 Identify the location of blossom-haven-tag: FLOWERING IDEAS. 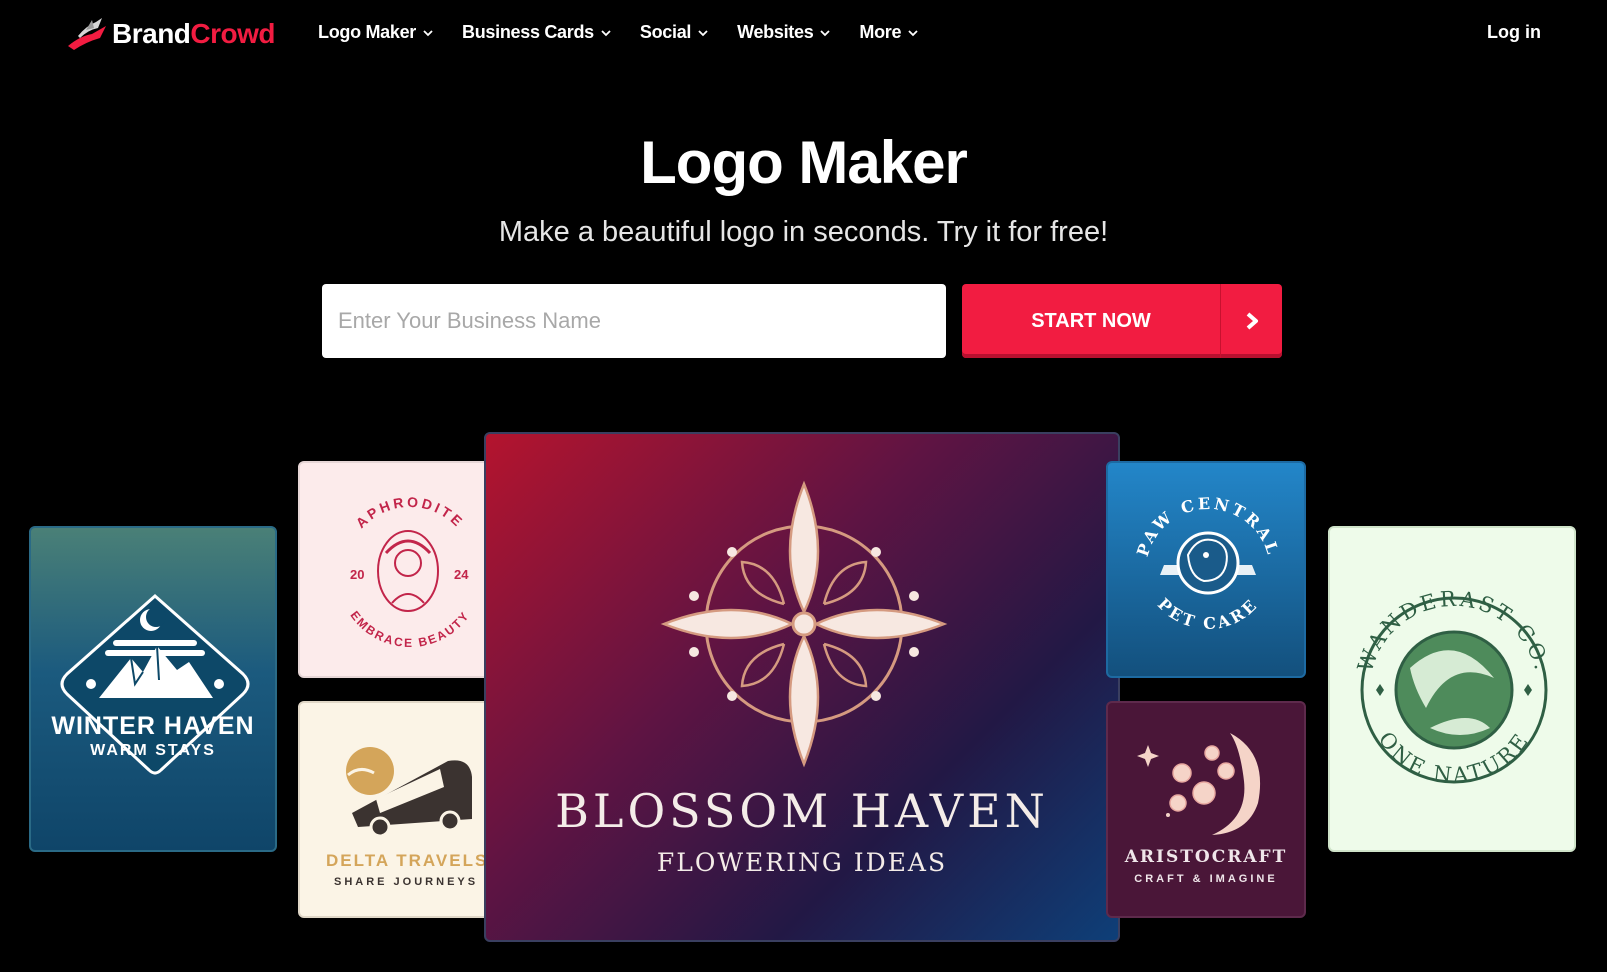
(802, 862).